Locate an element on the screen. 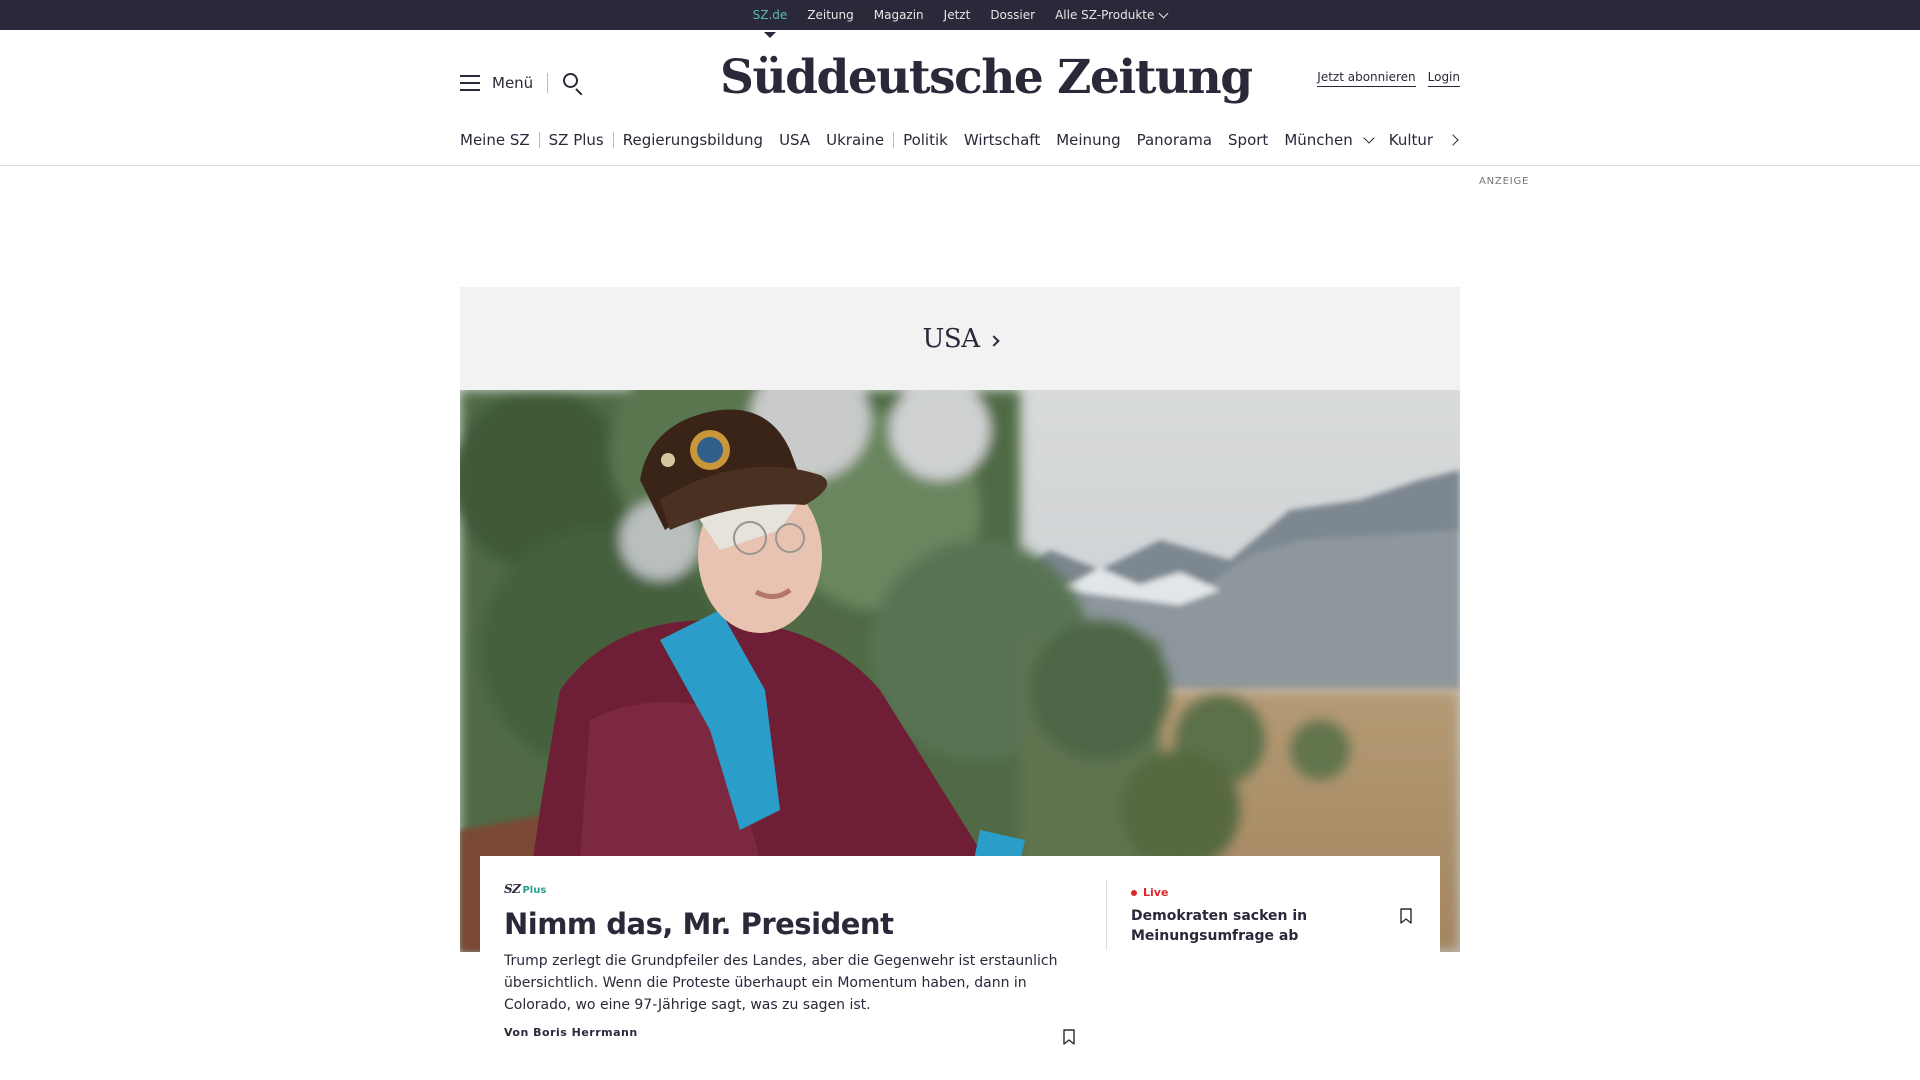  site-logo: Süddeutsche Zeitung is located at coordinates (986, 78).